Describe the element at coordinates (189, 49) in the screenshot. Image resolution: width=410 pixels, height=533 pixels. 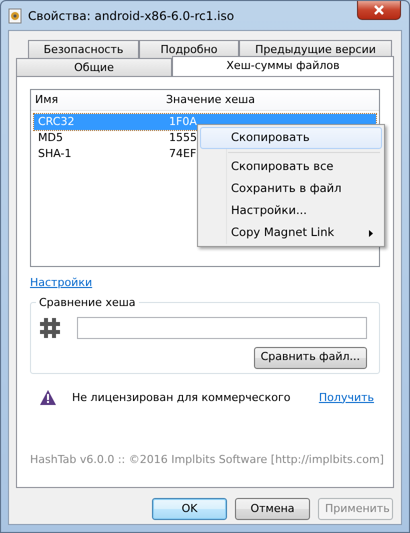
I see `tab: Подробно` at that location.